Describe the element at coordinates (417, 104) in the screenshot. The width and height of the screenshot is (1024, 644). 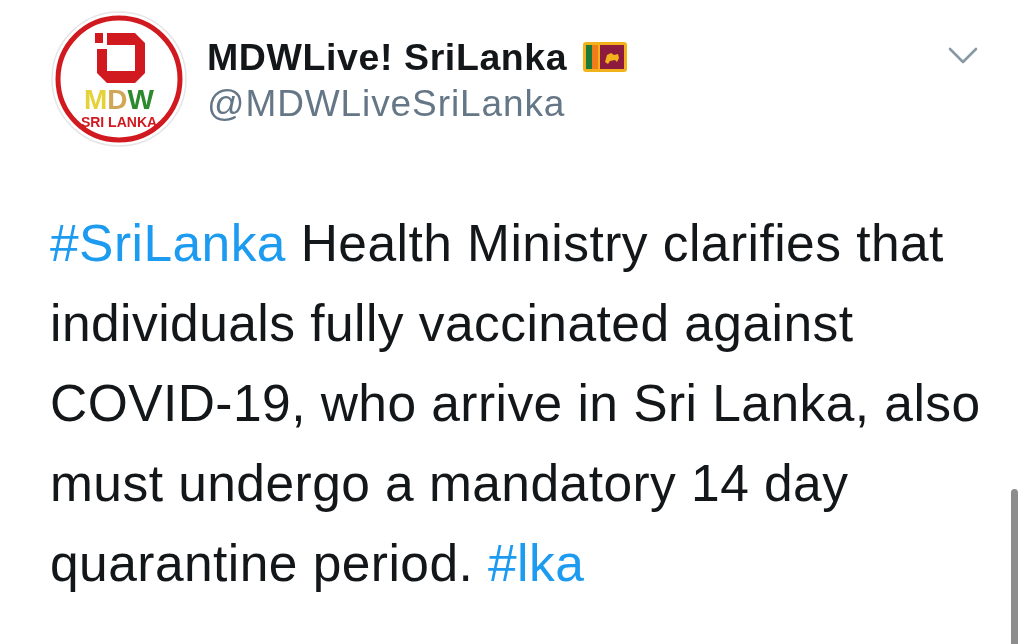
I see `user-handle: @MDWLiveSriLanka` at that location.